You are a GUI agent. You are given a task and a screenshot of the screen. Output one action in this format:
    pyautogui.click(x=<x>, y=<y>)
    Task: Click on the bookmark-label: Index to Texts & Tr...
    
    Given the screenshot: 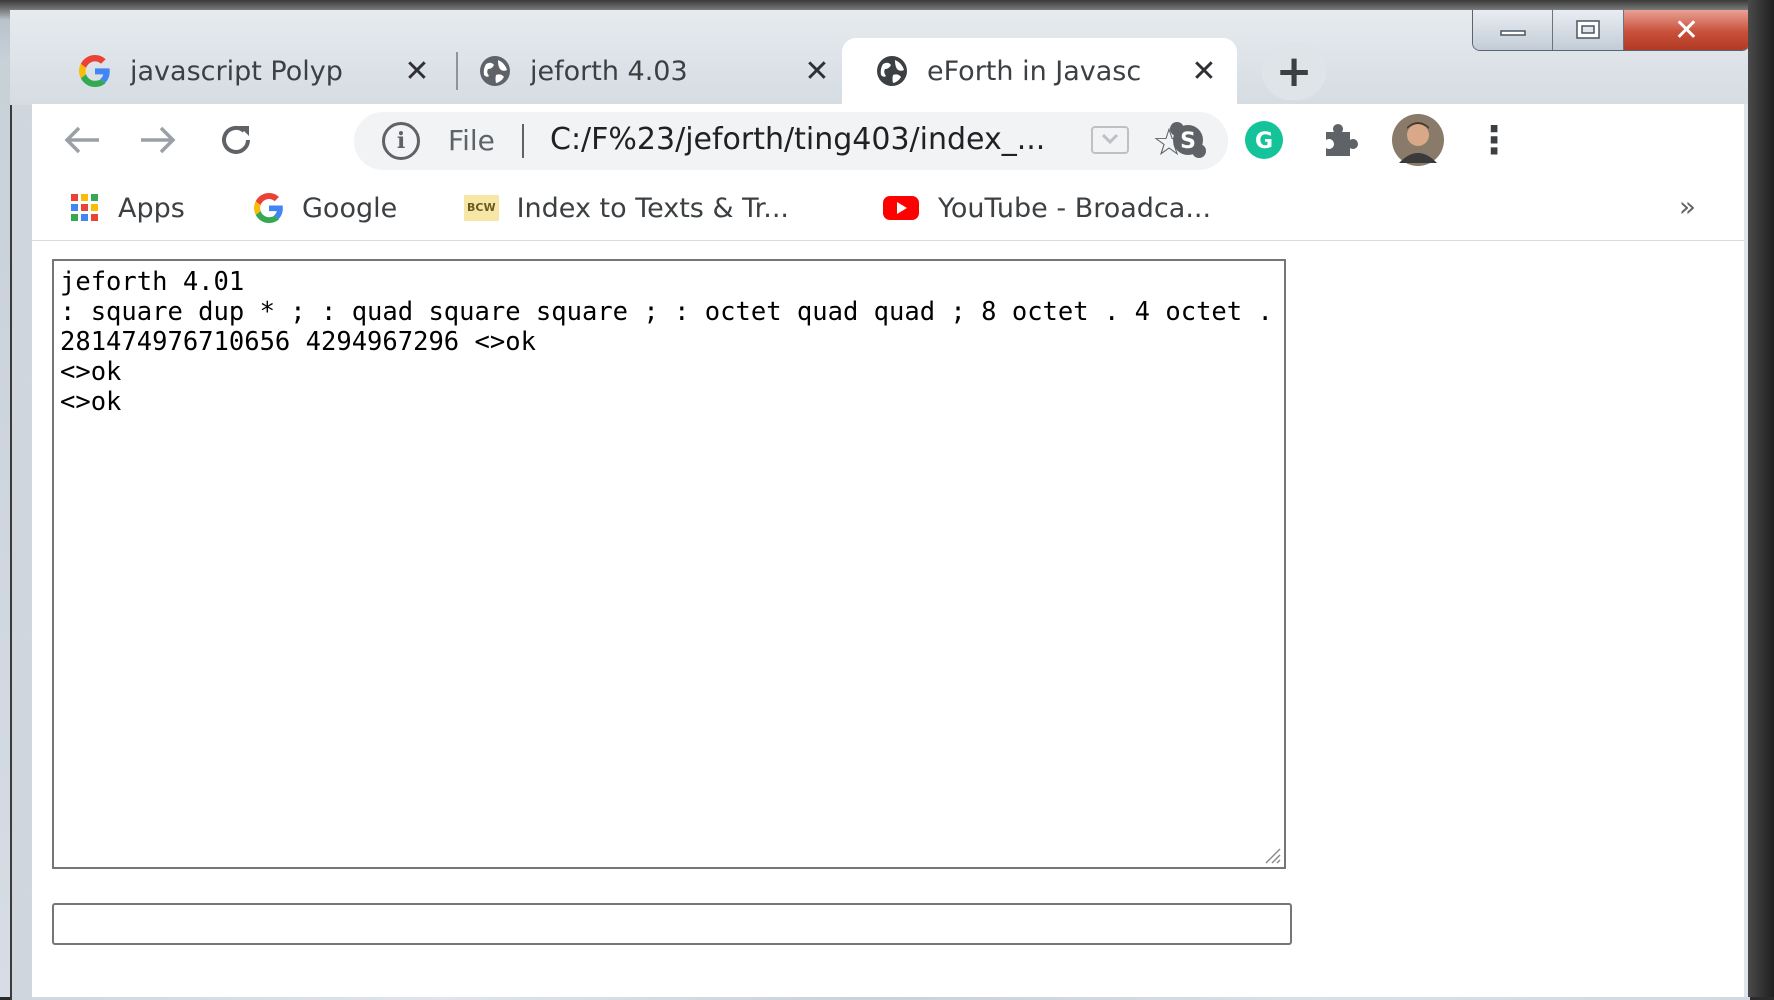 What is the action you would take?
    pyautogui.click(x=652, y=208)
    